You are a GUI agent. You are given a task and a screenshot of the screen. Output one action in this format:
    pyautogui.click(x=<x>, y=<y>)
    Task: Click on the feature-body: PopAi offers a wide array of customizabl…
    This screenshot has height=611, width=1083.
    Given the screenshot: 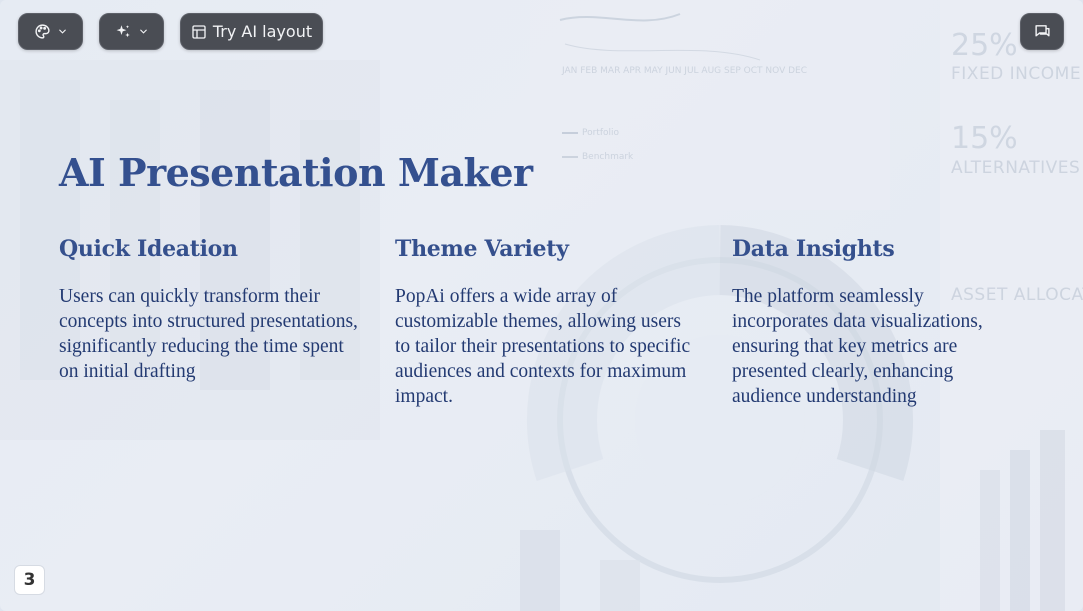 What is the action you would take?
    pyautogui.click(x=545, y=346)
    